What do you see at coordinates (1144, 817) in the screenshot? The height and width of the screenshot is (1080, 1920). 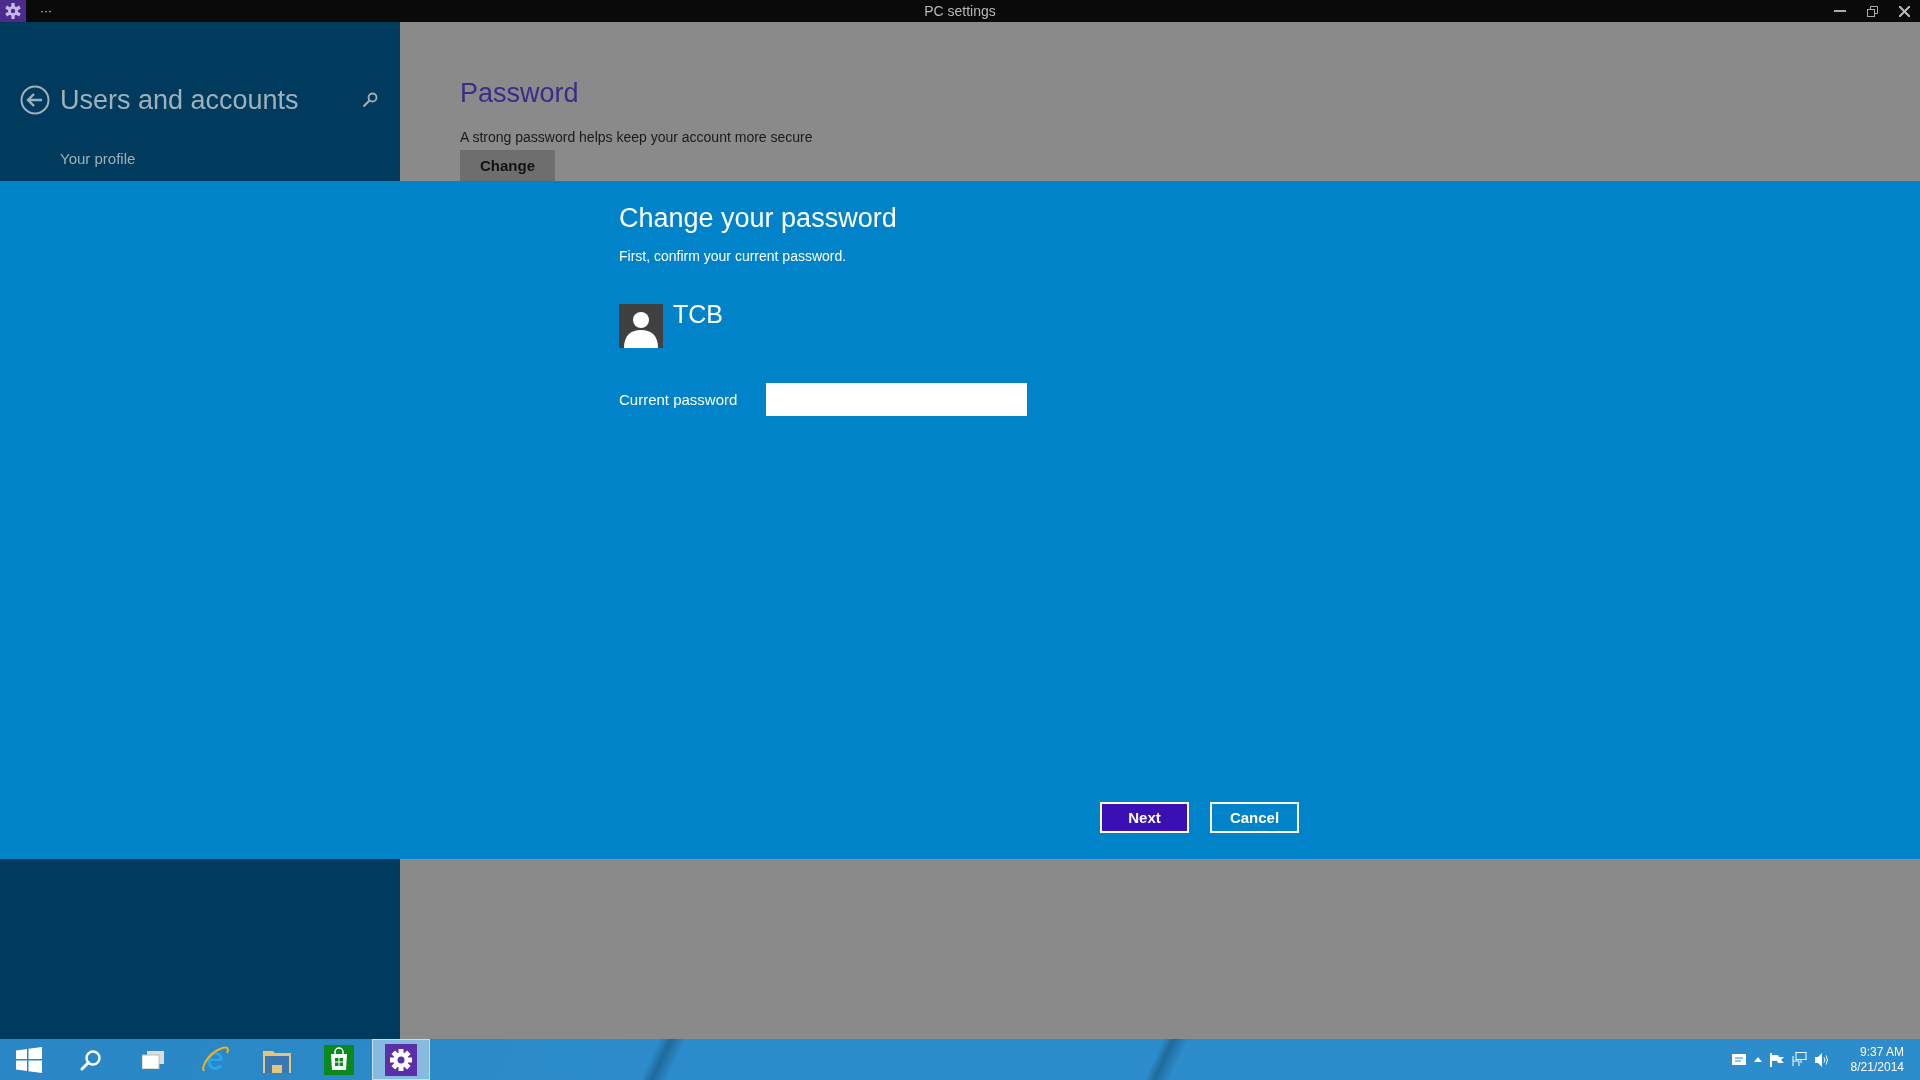 I see `next-button: Next` at bounding box center [1144, 817].